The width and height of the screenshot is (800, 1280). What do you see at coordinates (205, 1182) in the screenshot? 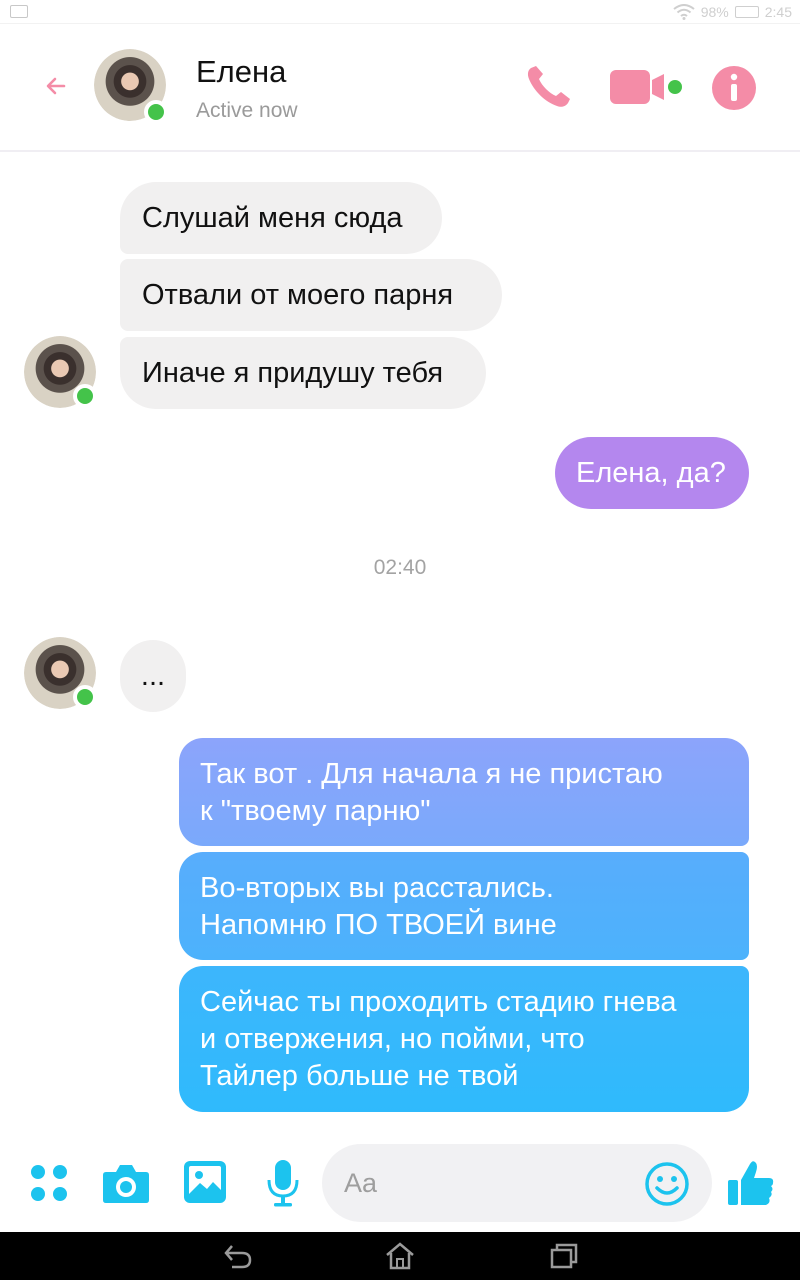
I see `gallery-icon` at bounding box center [205, 1182].